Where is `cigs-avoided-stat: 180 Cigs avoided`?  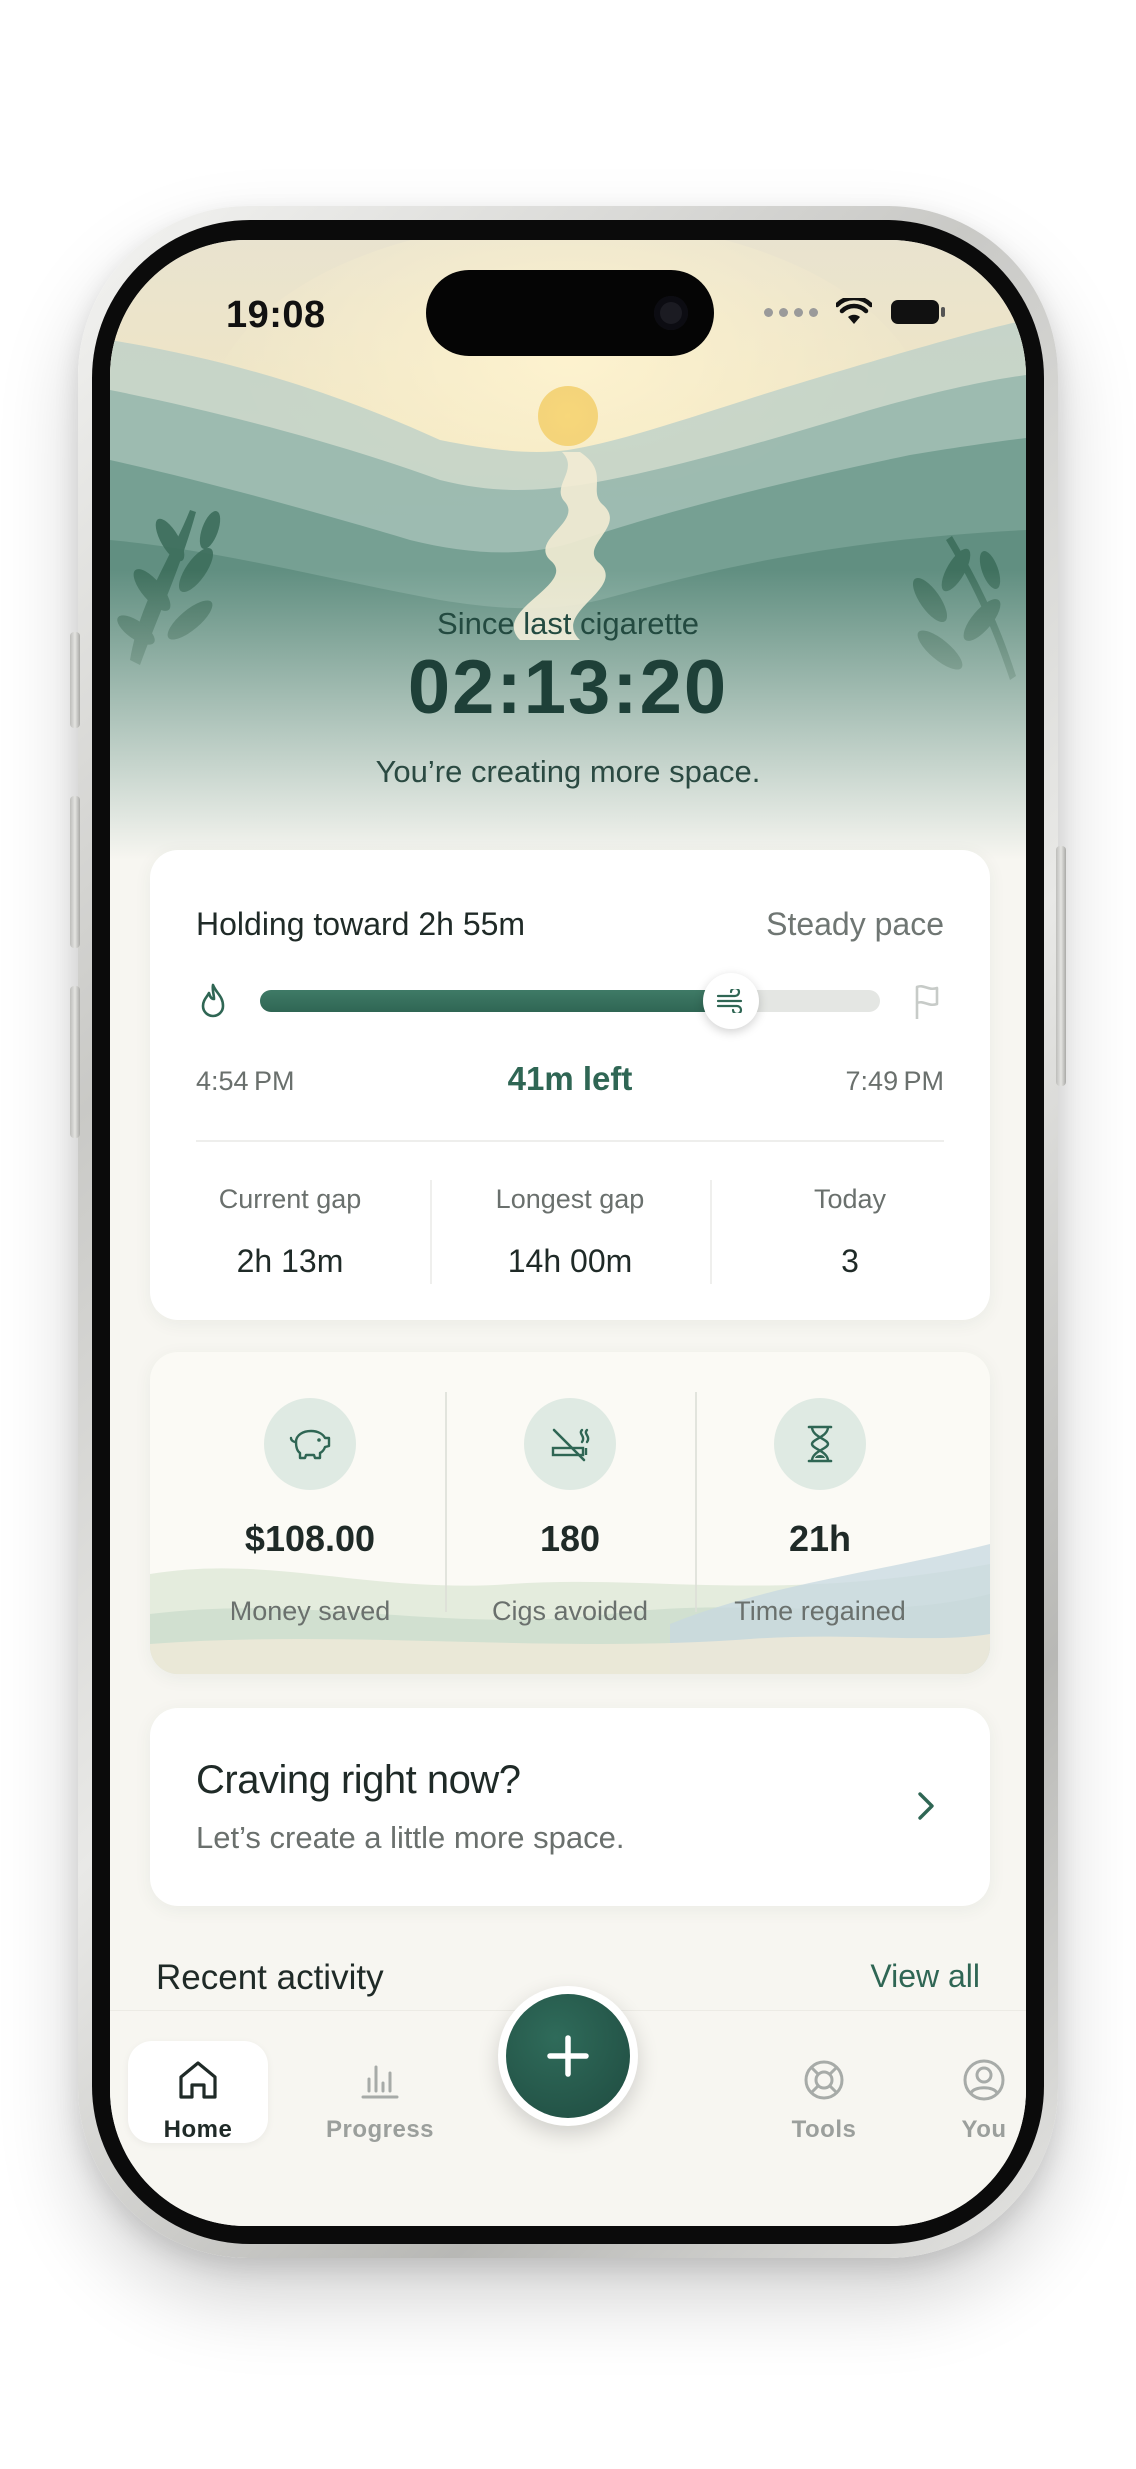 cigs-avoided-stat: 180 Cigs avoided is located at coordinates (570, 1513).